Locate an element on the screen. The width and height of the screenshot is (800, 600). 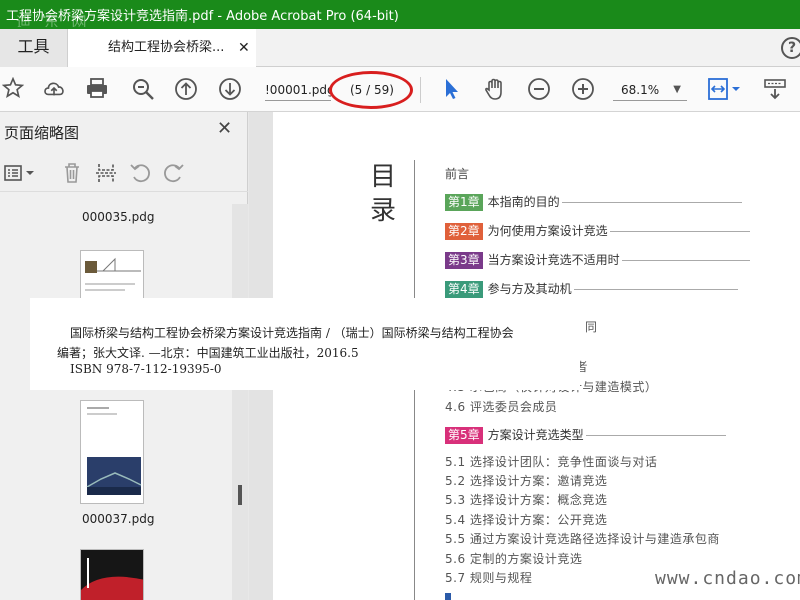
tab-tools: 工具 is located at coordinates (34, 48).